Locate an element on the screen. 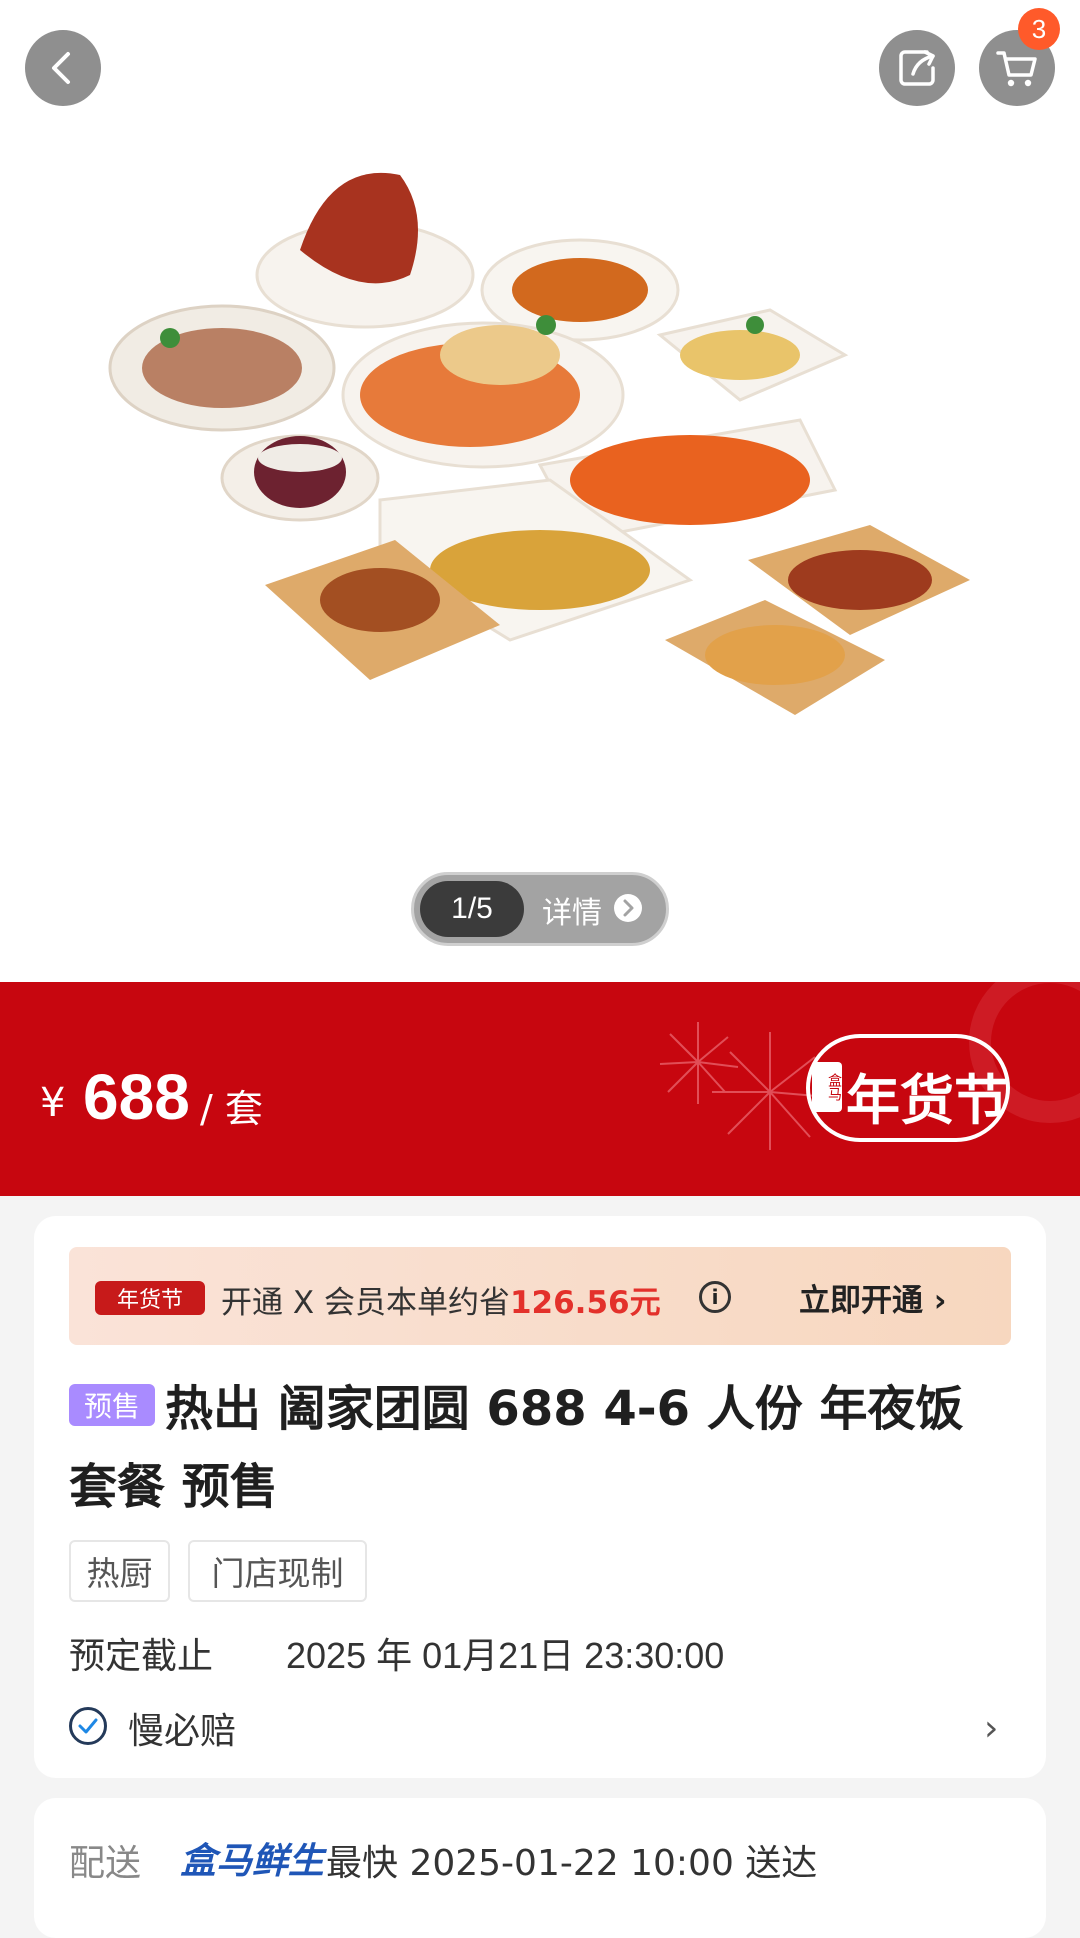 Image resolution: width=1080 pixels, height=1938 pixels. product-title: 热出 阖家团圆 688 4-6 人份 年夜饭套餐 预售 is located at coordinates (516, 1448).